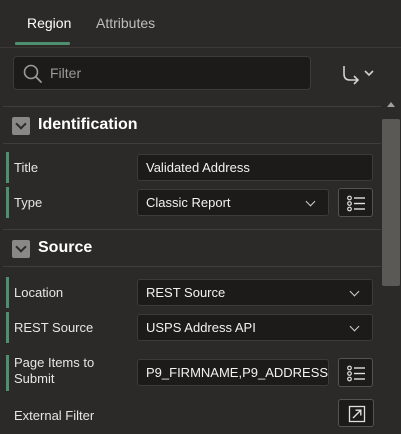 Image resolution: width=401 pixels, height=434 pixels. Describe the element at coordinates (49, 23) in the screenshot. I see `tab-region: Region` at that location.